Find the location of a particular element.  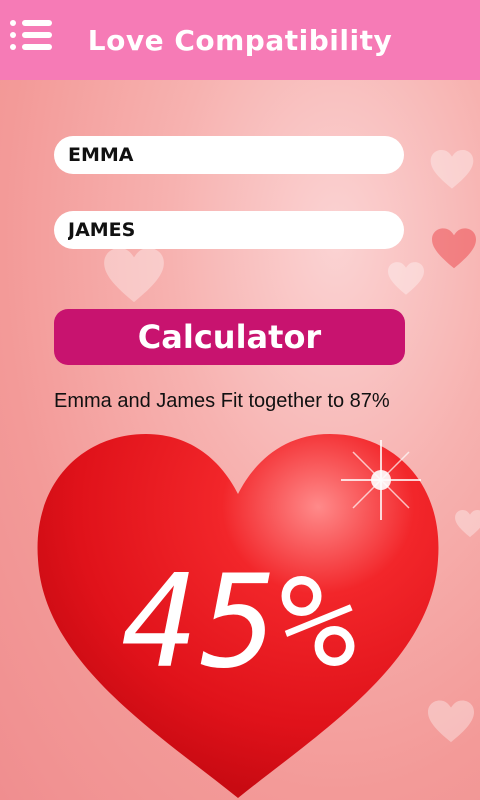

result-text: Emma and James Fit together to 87% is located at coordinates (222, 401).